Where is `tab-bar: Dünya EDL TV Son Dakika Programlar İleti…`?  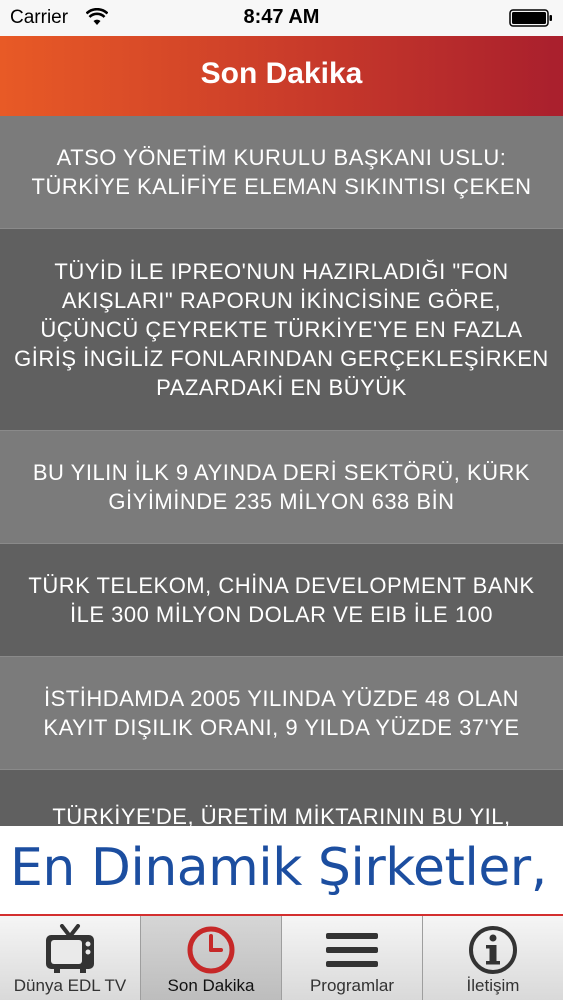
tab-bar: Dünya EDL TV Son Dakika Programlar İleti… is located at coordinates (281, 957).